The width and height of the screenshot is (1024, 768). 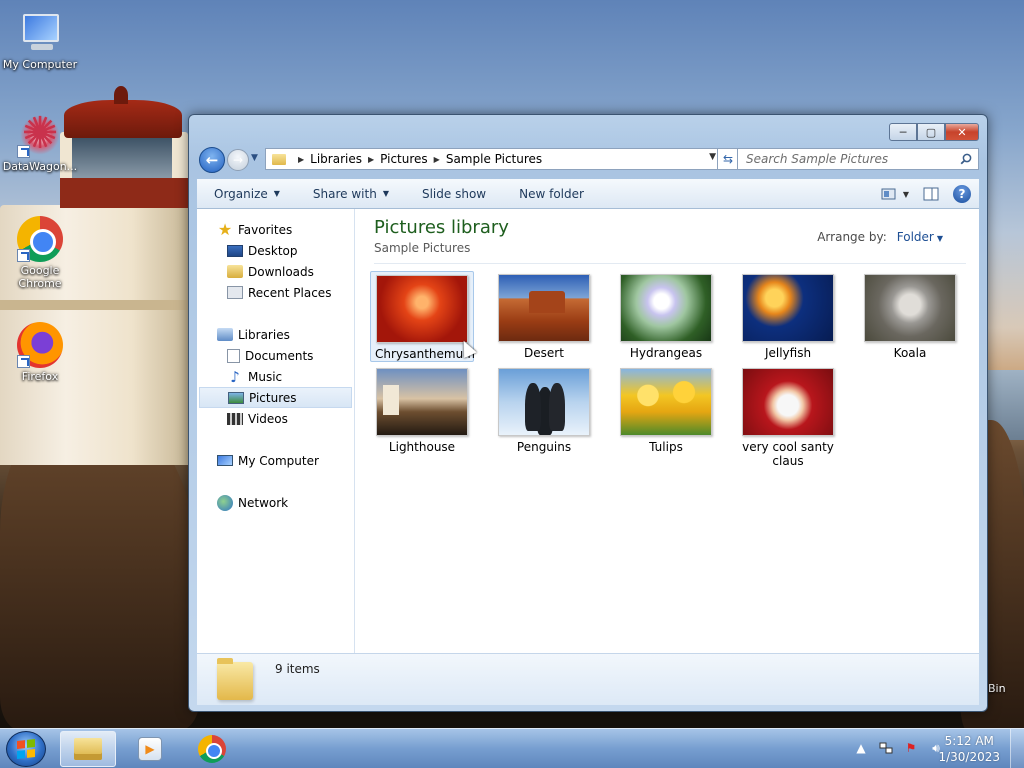 I want to click on back-button: ←, so click(x=212, y=160).